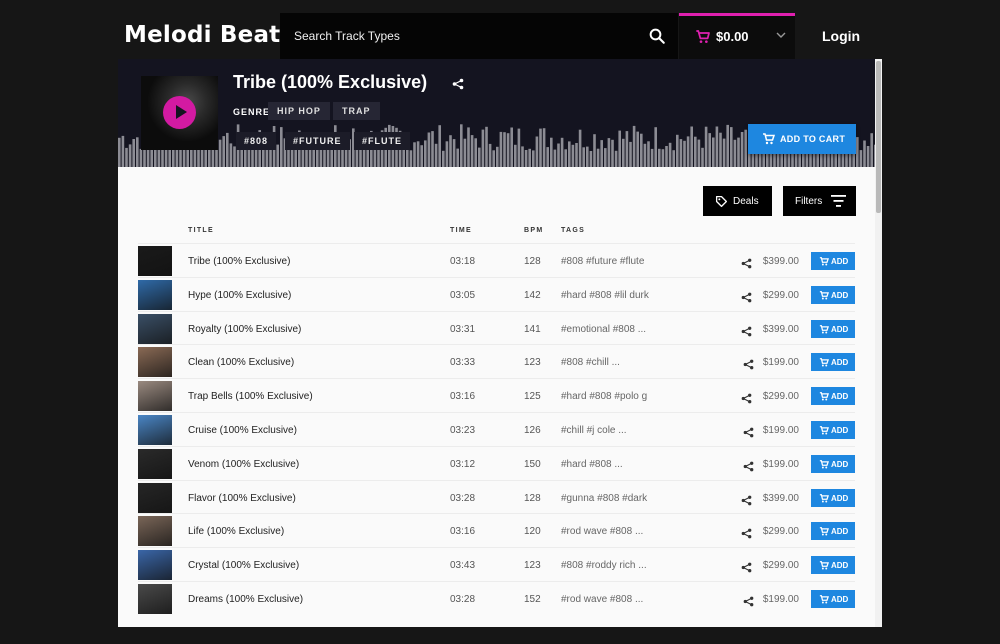 The height and width of the screenshot is (644, 1000). What do you see at coordinates (813, 139) in the screenshot?
I see `add-to-cart-label: ADD TO CART` at bounding box center [813, 139].